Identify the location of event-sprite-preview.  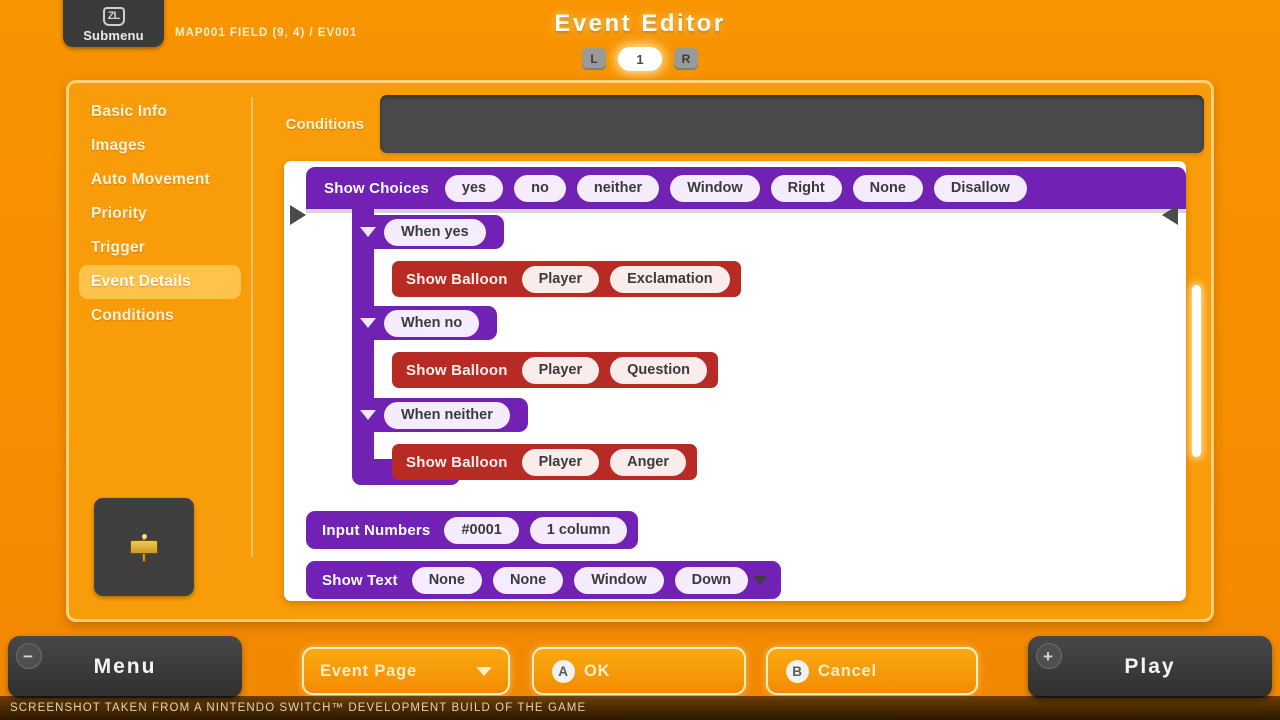
(144, 547).